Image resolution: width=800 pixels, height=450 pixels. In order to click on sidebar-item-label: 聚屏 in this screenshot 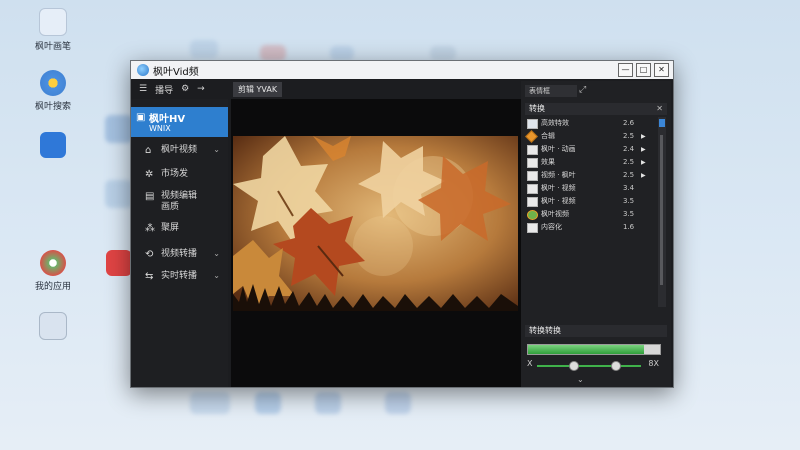, I will do `click(170, 228)`.